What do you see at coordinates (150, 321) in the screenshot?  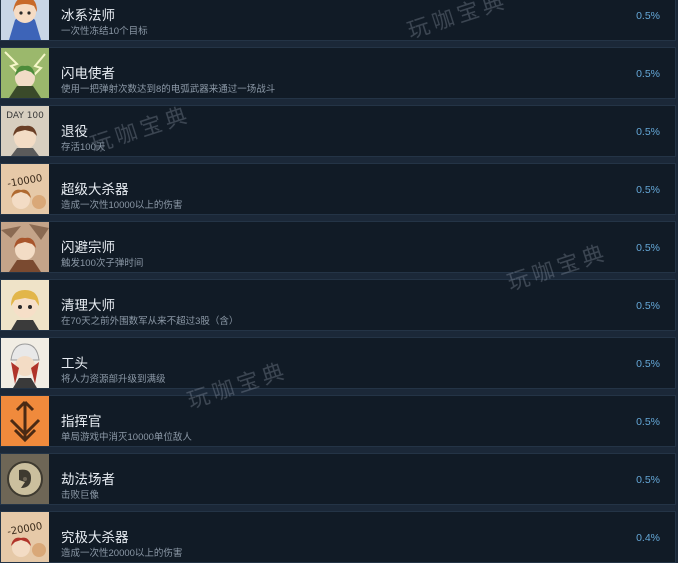 I see `achievement-description: 在70天之前外围数军从来不超过3股（含）` at bounding box center [150, 321].